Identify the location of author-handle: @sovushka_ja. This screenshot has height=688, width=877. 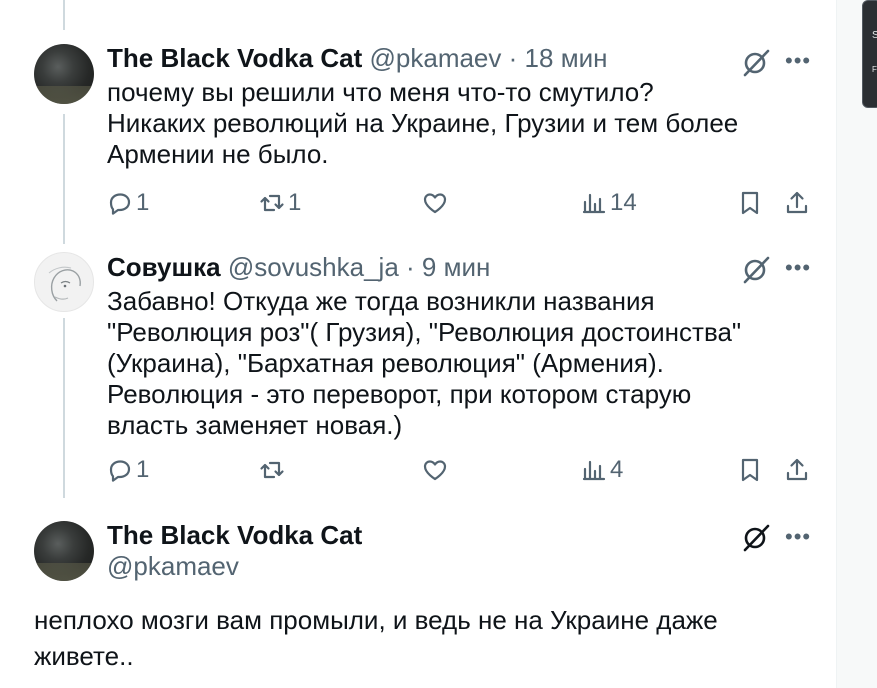
(313, 267).